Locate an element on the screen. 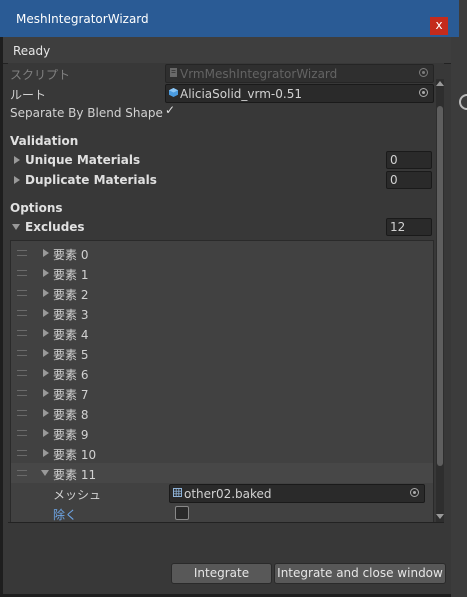 Image resolution: width=467 pixels, height=597 pixels. status-bar: Ready is located at coordinates (227, 50).